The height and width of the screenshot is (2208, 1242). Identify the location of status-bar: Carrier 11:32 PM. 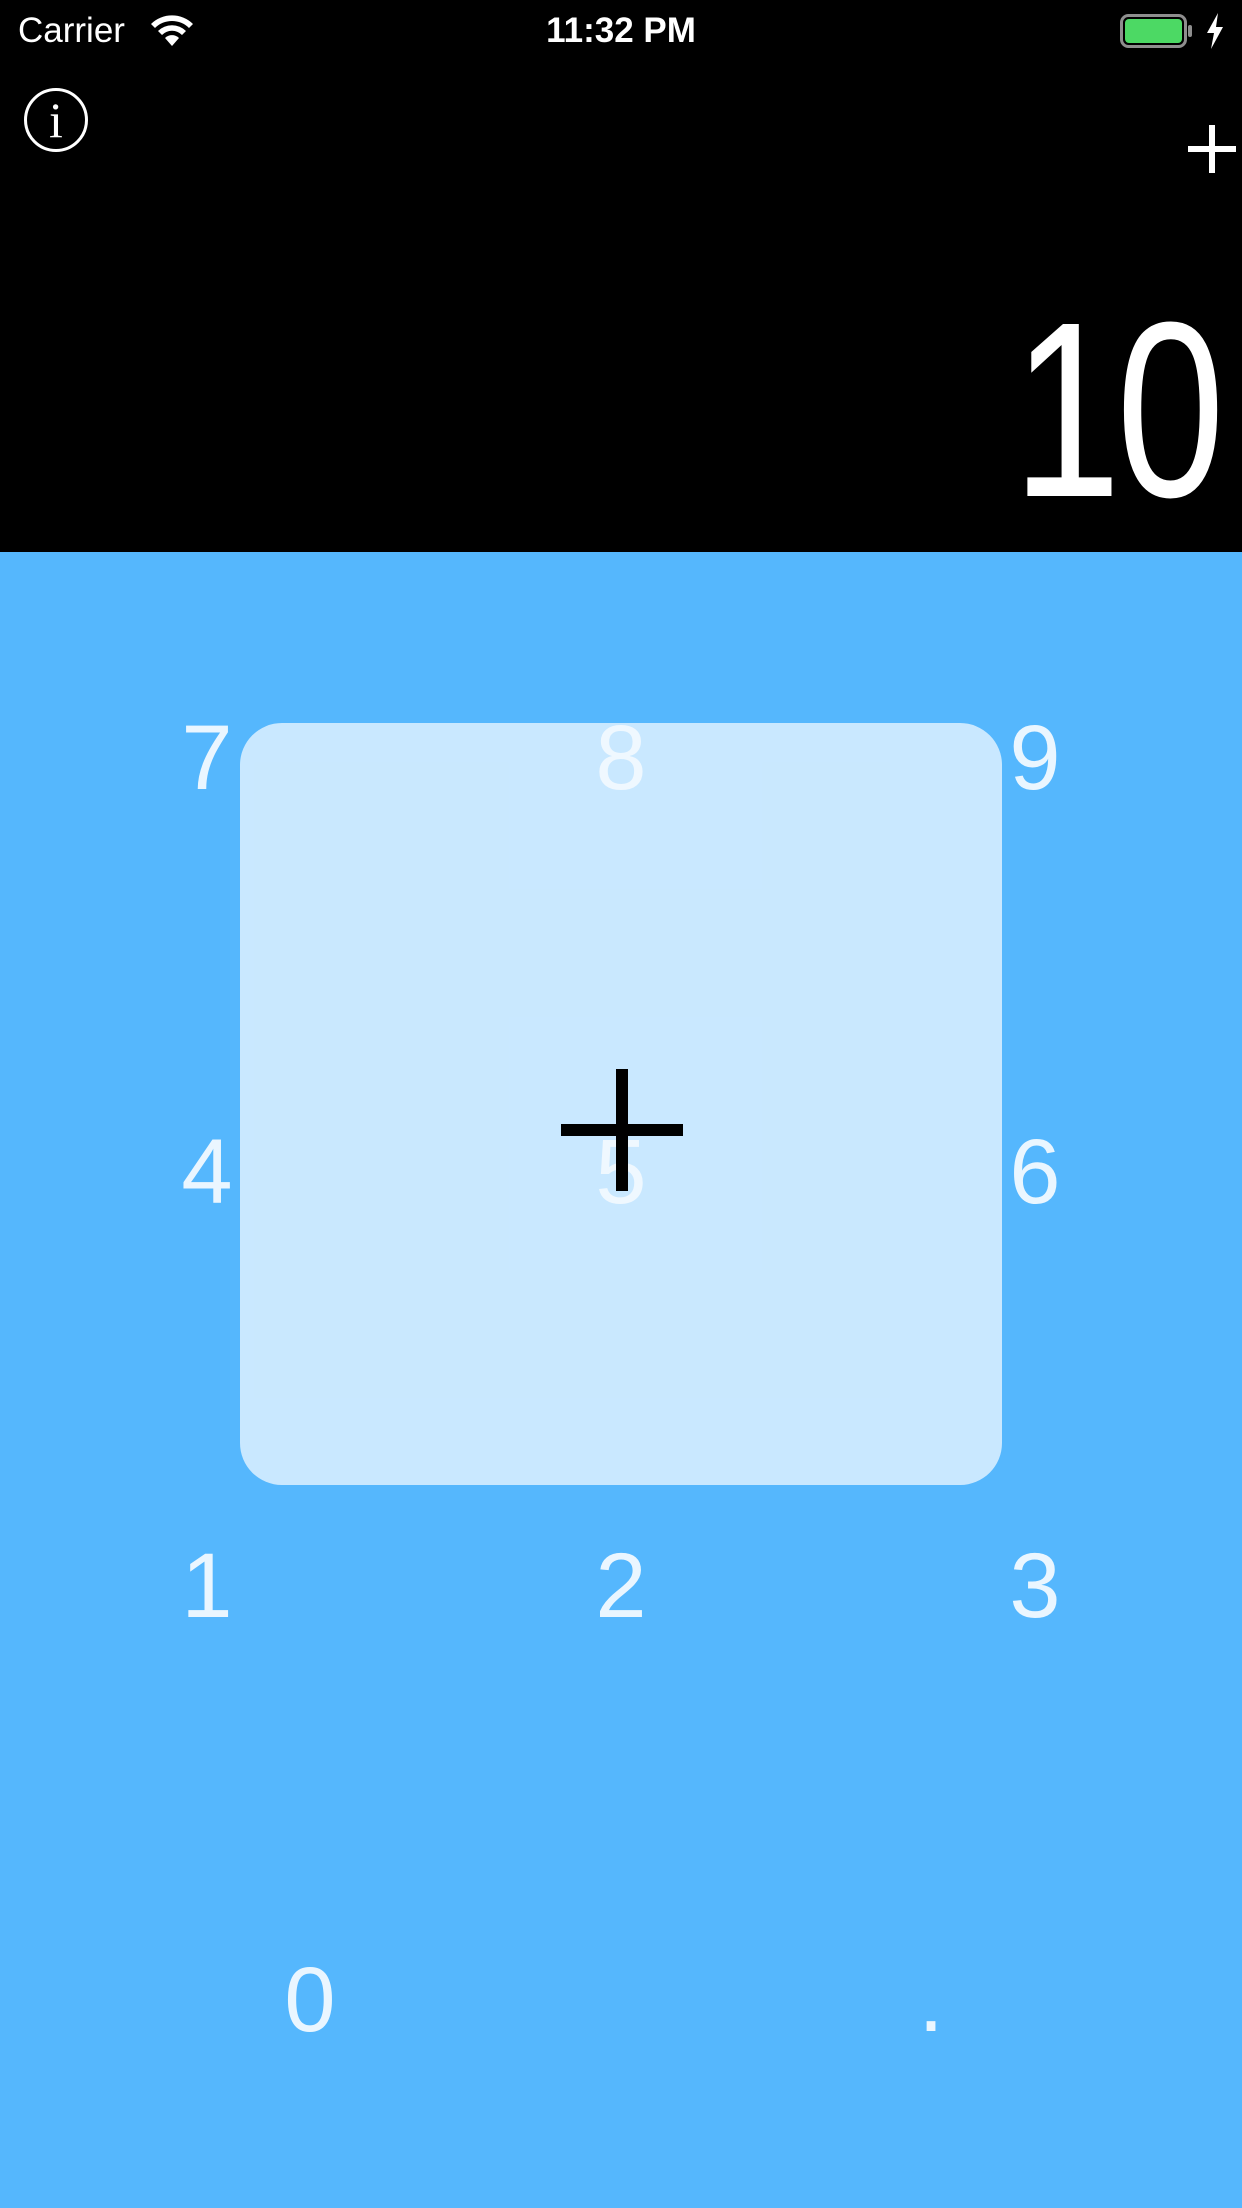
(621, 31).